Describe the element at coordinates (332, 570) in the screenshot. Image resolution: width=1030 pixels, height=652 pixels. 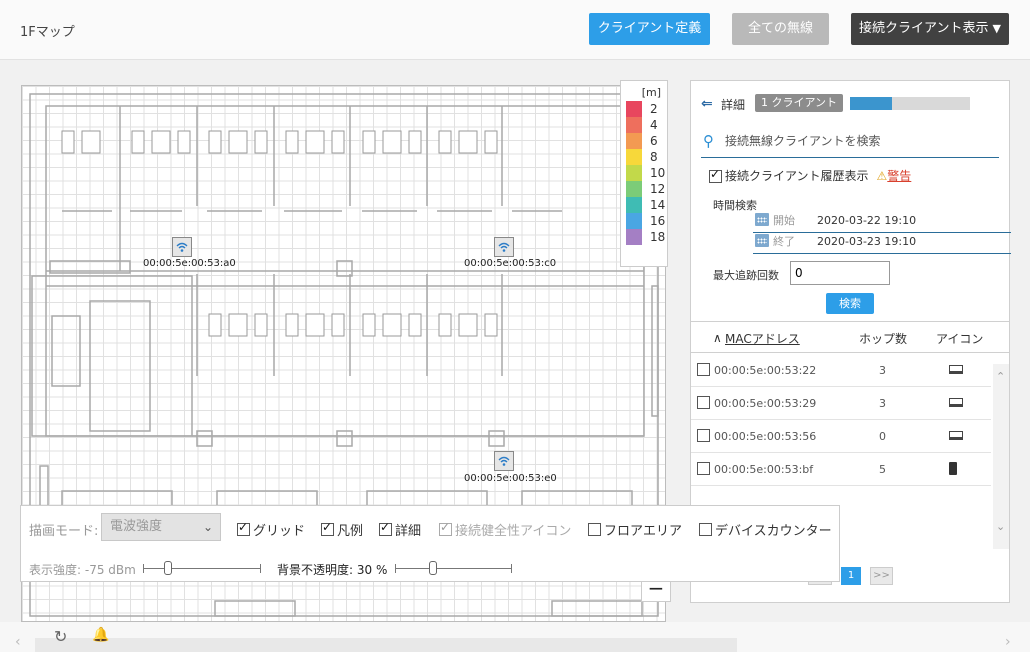
I see `background-opacity-label: 背景不透明度: 30 %` at that location.